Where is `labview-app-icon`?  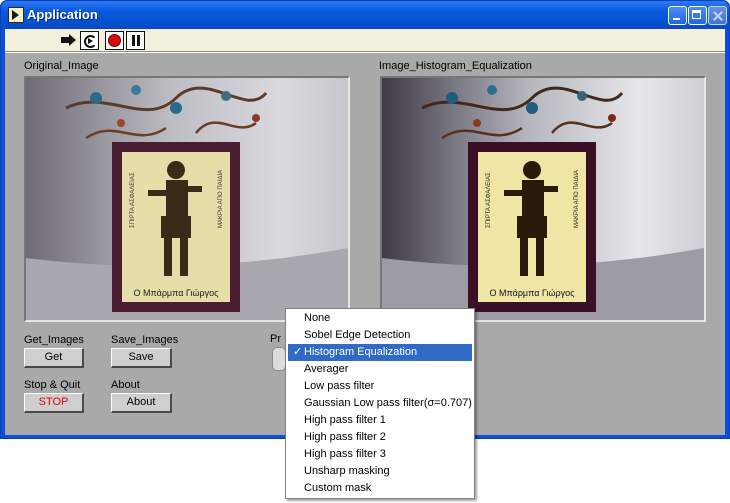 labview-app-icon is located at coordinates (16, 15).